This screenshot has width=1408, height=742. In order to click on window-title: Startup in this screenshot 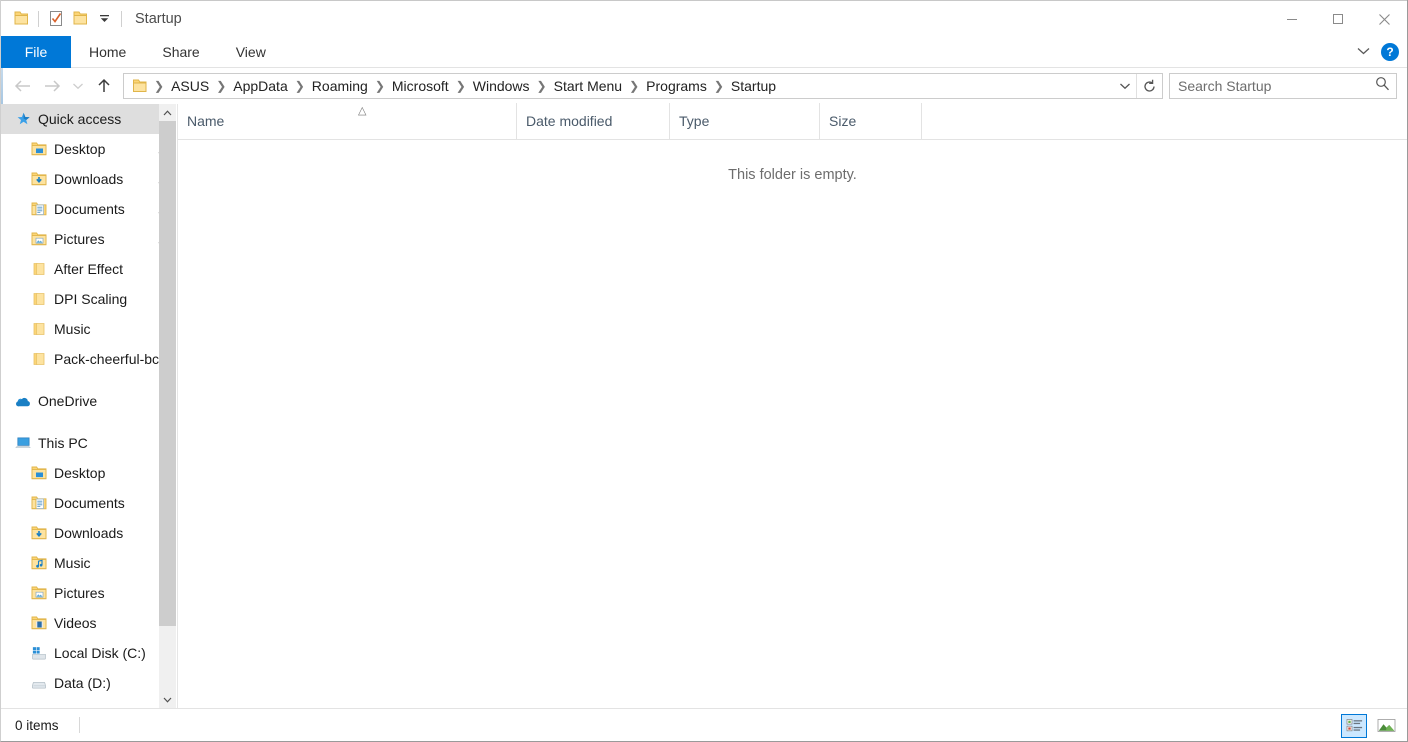, I will do `click(158, 18)`.